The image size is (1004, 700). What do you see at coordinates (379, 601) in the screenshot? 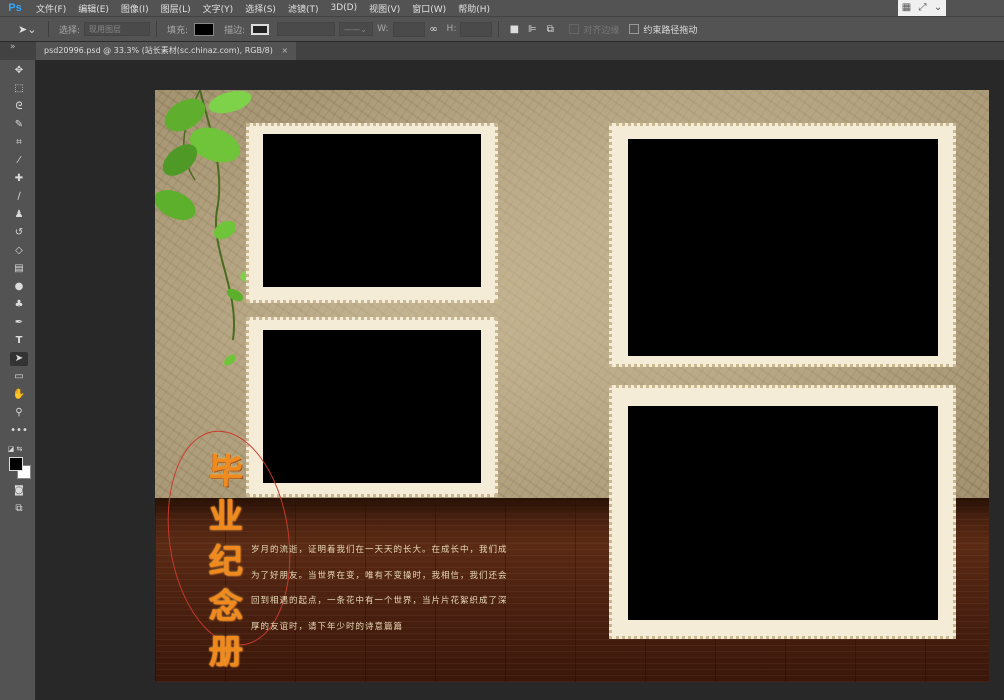
I see `poem-line: 回到相遇的起点，一条花中有一个世界，当片片花絮织成了深` at bounding box center [379, 601].